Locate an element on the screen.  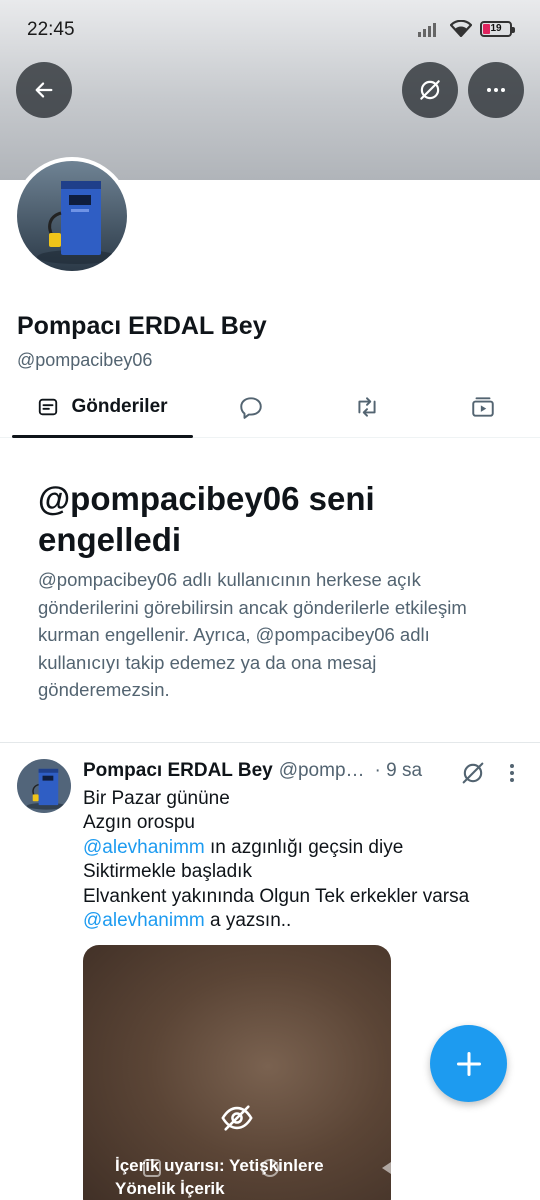
tweet-header: Pompacı ERDAL Bey @pomp… · 9 sa is located at coordinates (269, 771).